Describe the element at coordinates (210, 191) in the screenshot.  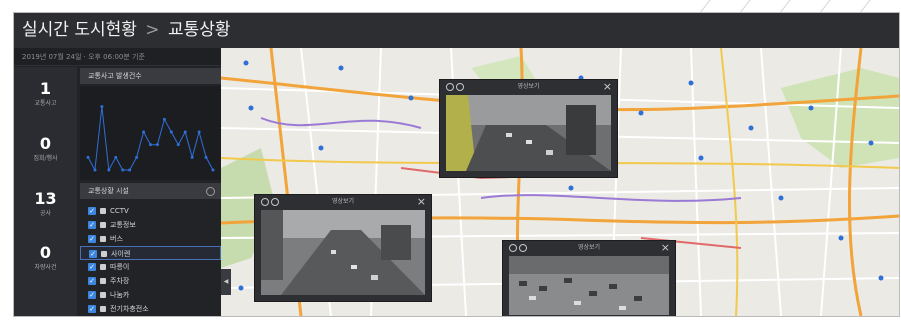
I see `collapse-icon` at that location.